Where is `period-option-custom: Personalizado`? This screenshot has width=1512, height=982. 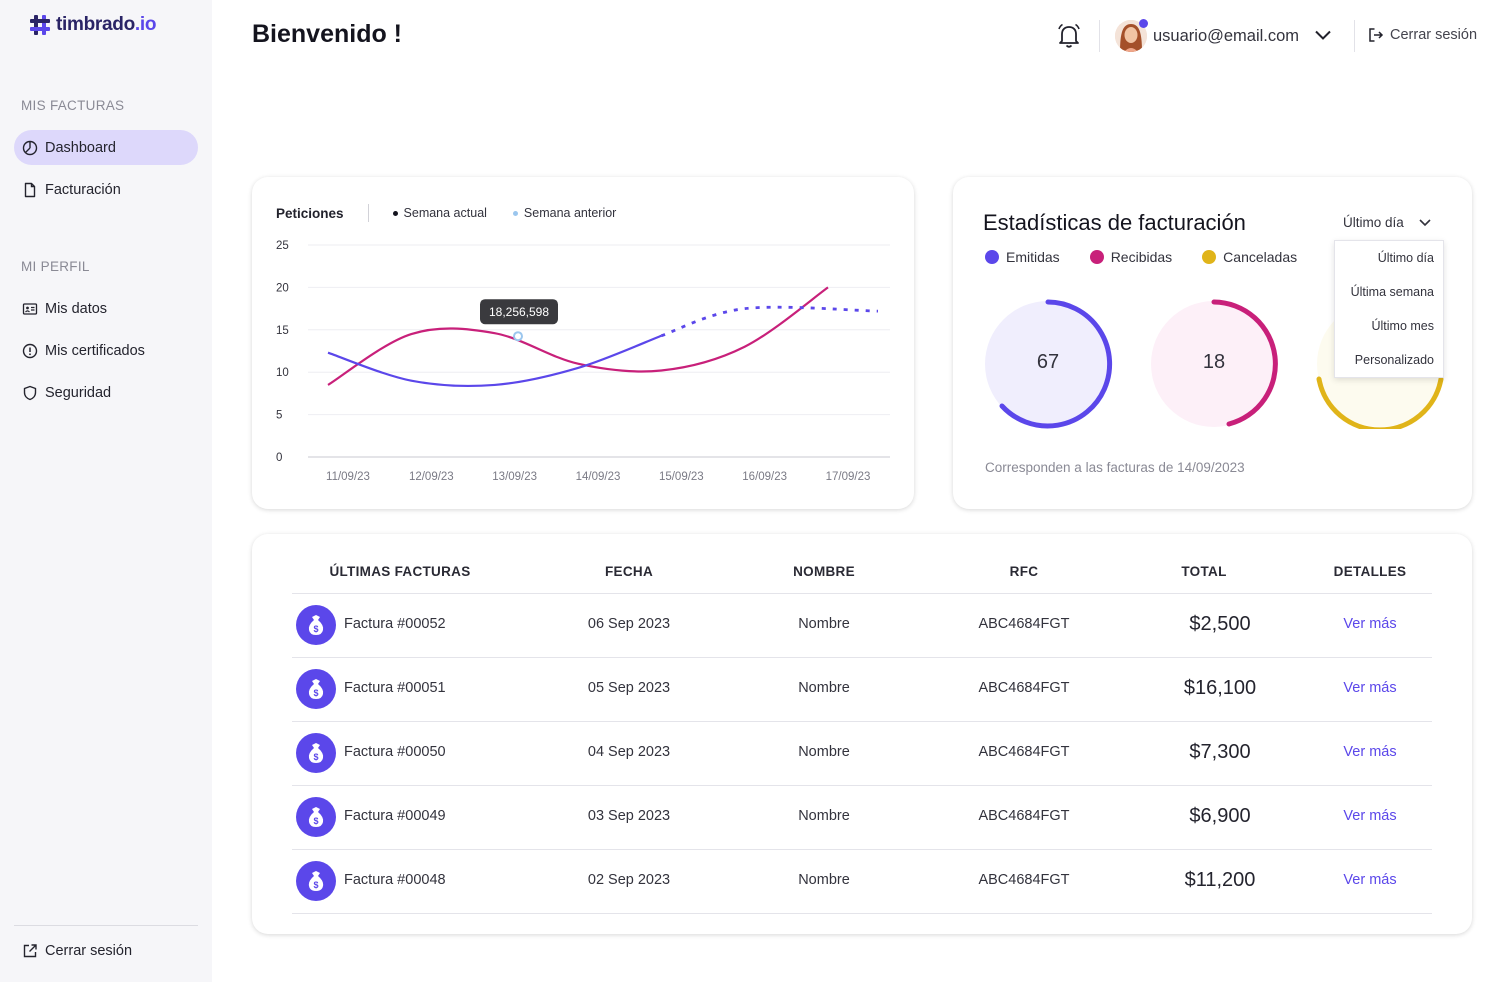 period-option-custom: Personalizado is located at coordinates (1394, 360).